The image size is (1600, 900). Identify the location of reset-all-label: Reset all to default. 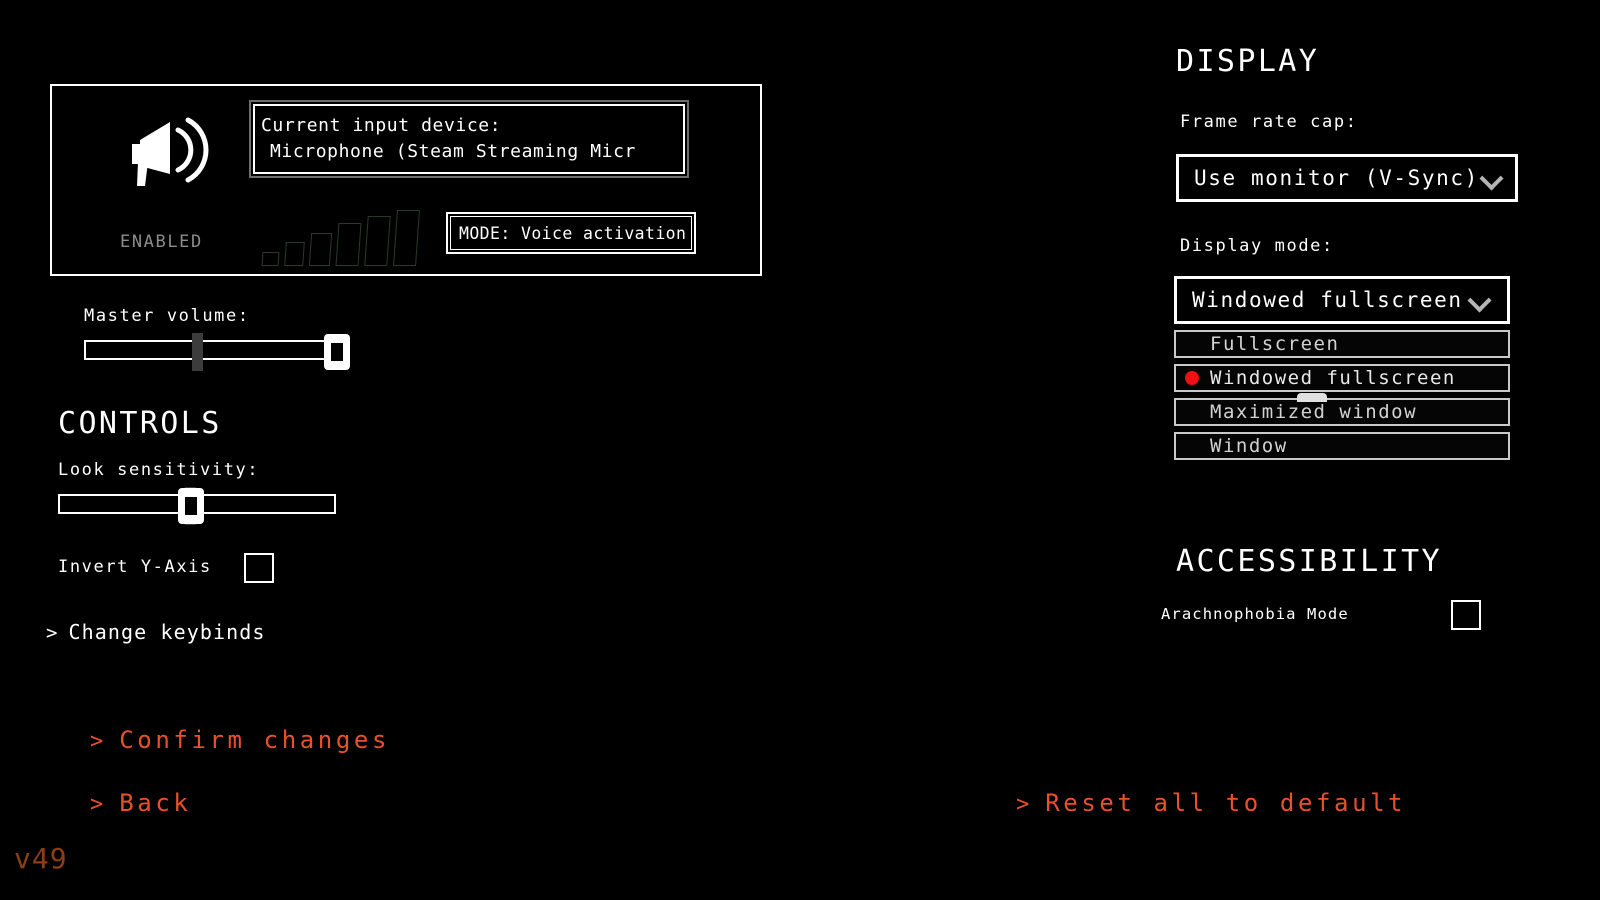
(1226, 803).